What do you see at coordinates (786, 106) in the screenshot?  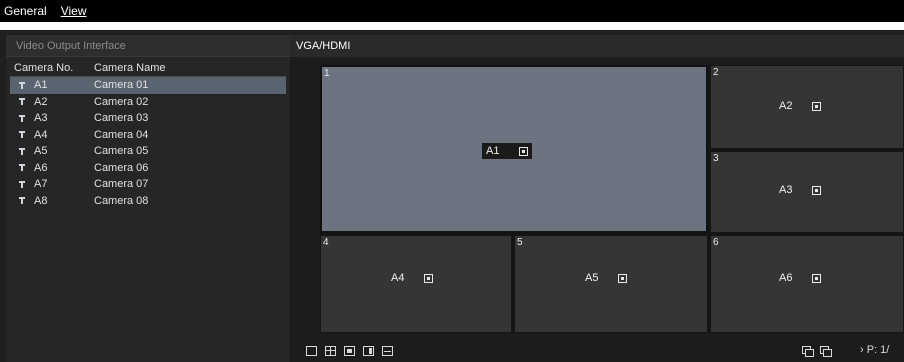 I see `window-camera-id: A2` at bounding box center [786, 106].